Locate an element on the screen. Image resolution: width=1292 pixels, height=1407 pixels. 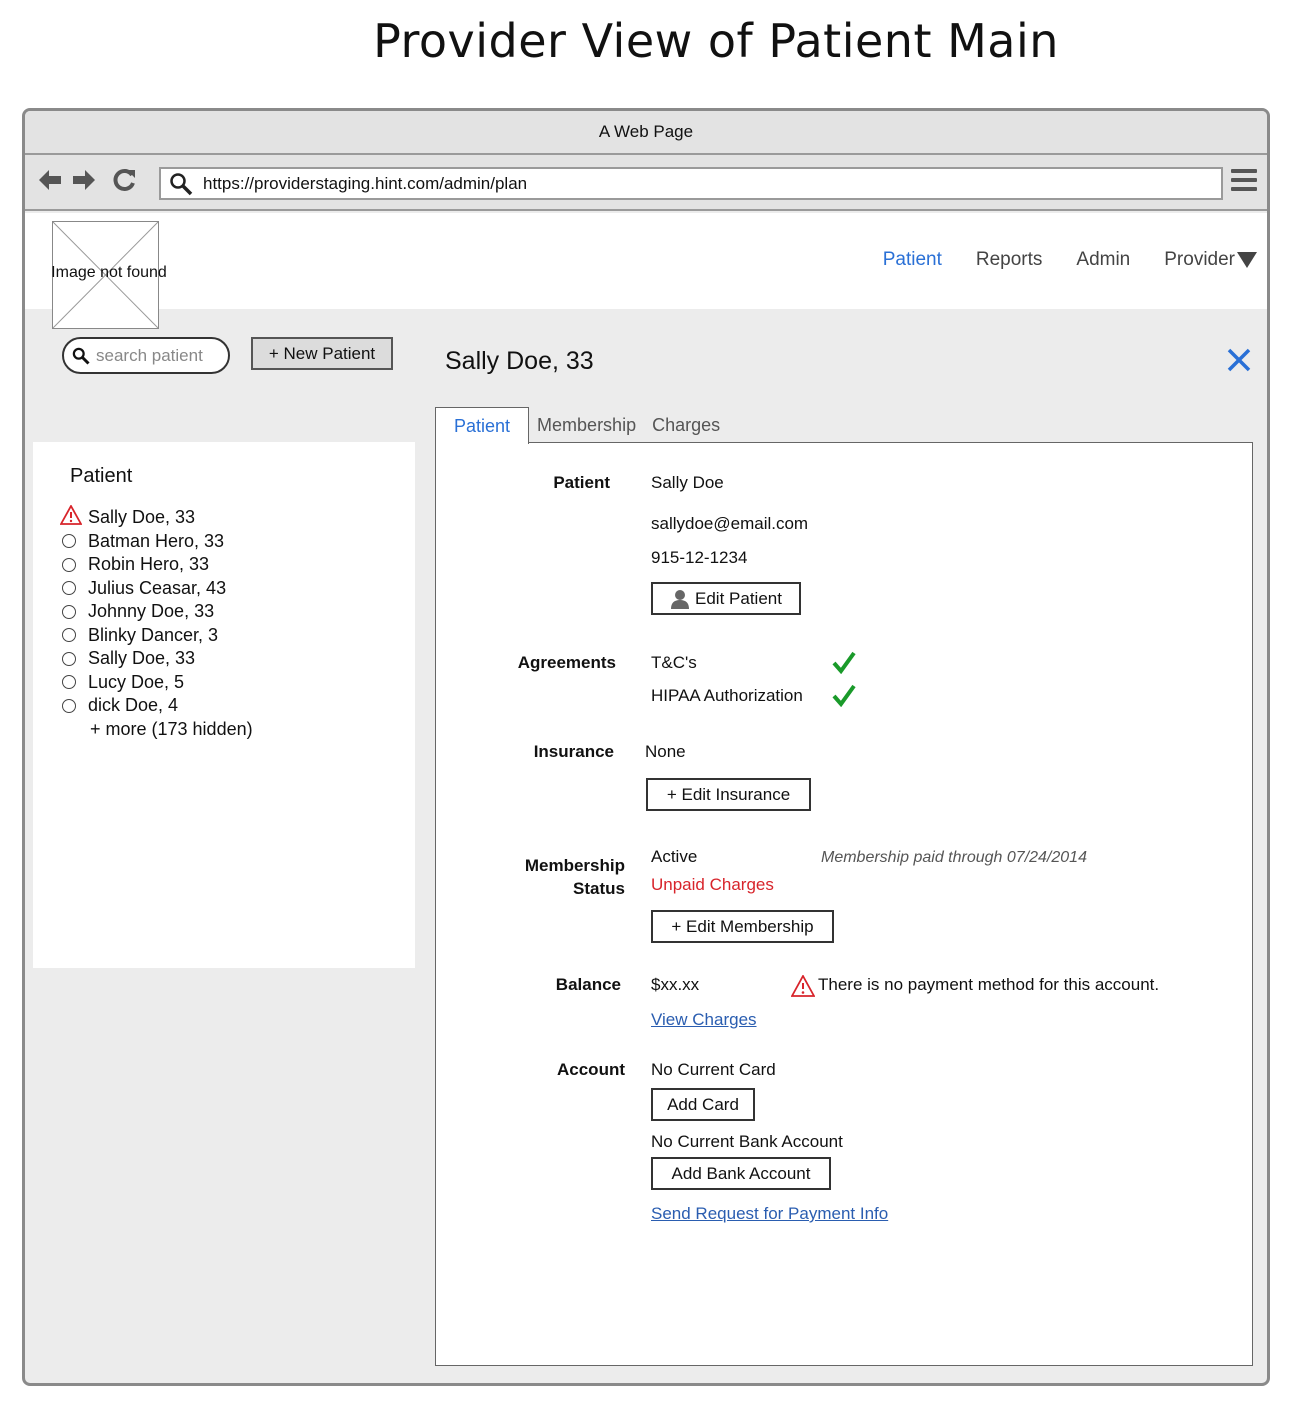
nav-provider-dropdown: Provider is located at coordinates (1210, 260).